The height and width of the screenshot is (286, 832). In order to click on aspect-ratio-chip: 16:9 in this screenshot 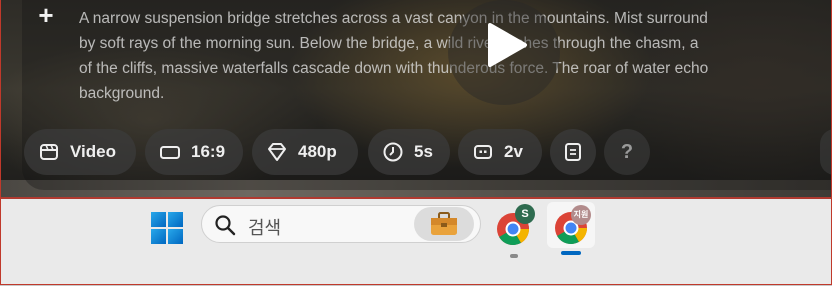, I will do `click(194, 152)`.